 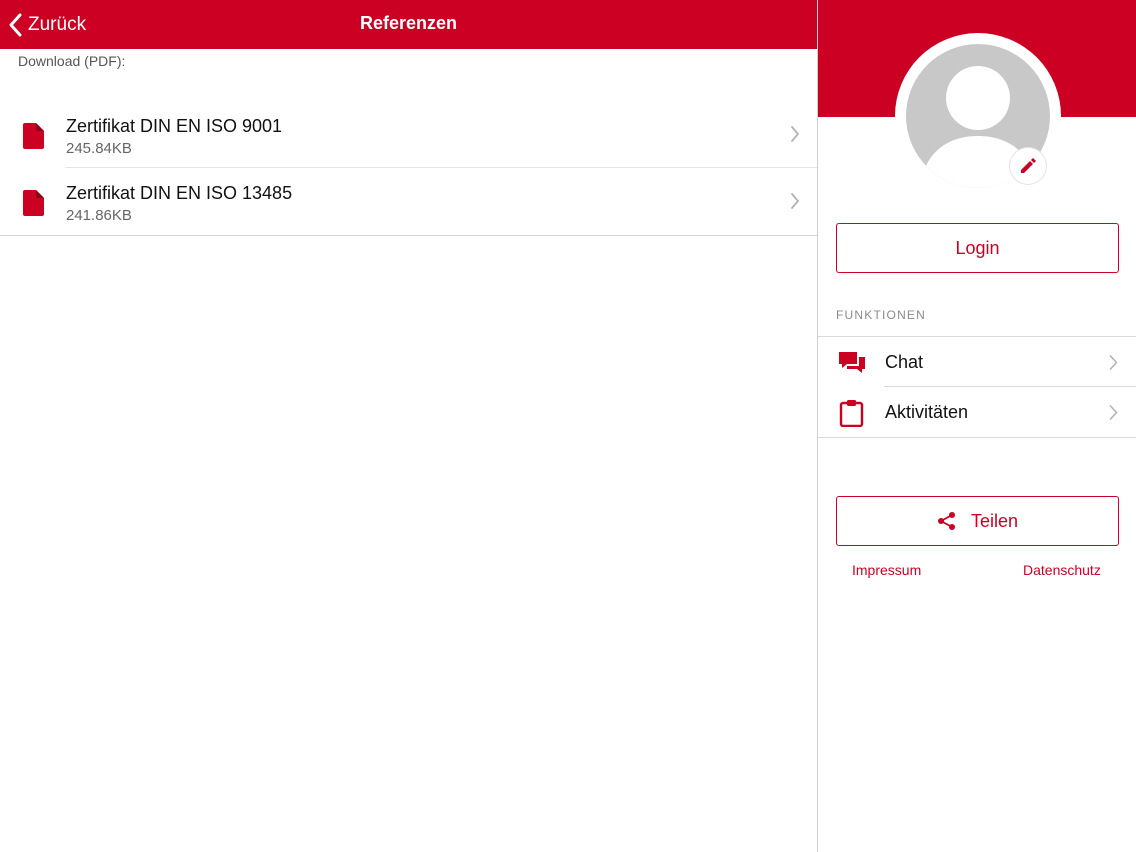 I want to click on menu-item-label: Chat, so click(x=904, y=362).